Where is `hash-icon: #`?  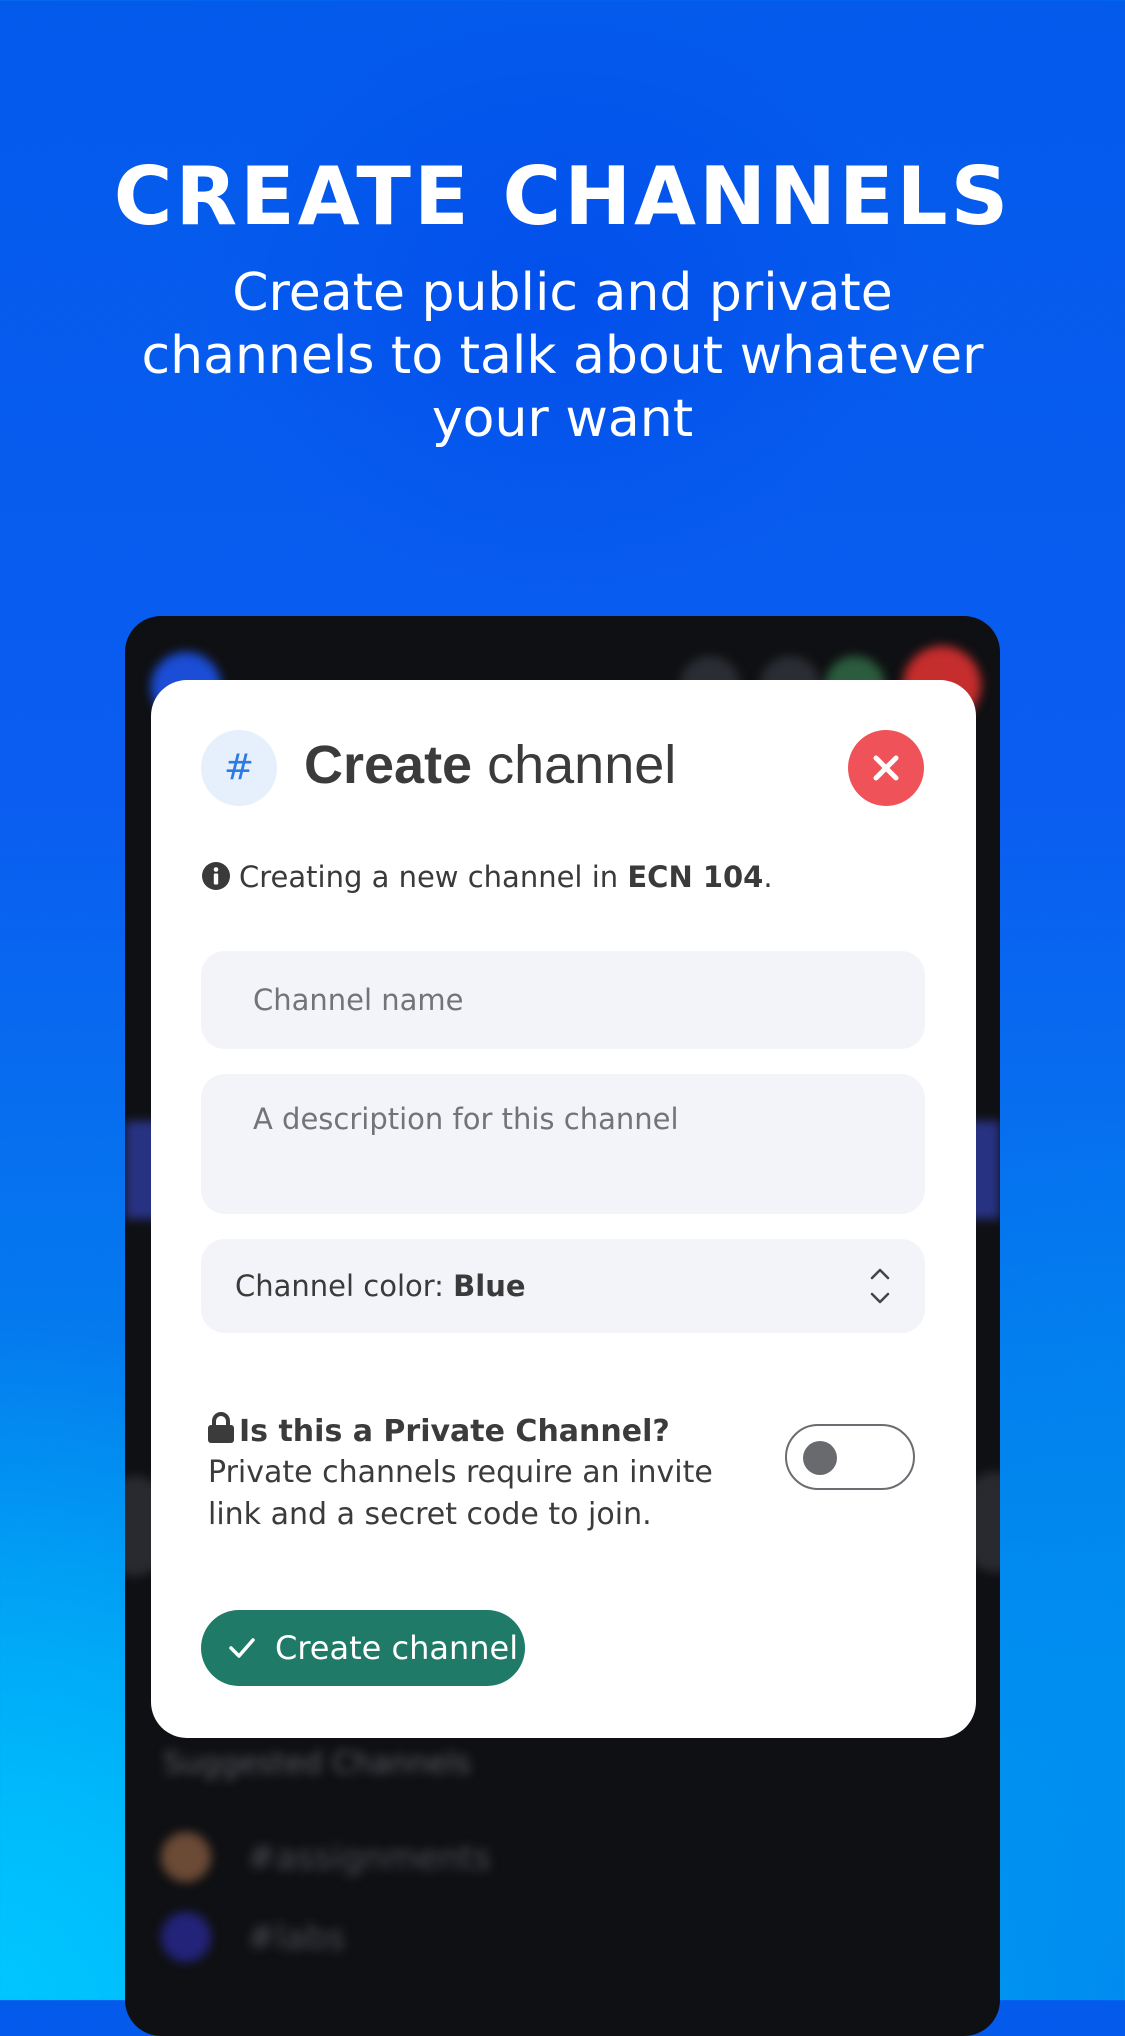
hash-icon: # is located at coordinates (239, 768).